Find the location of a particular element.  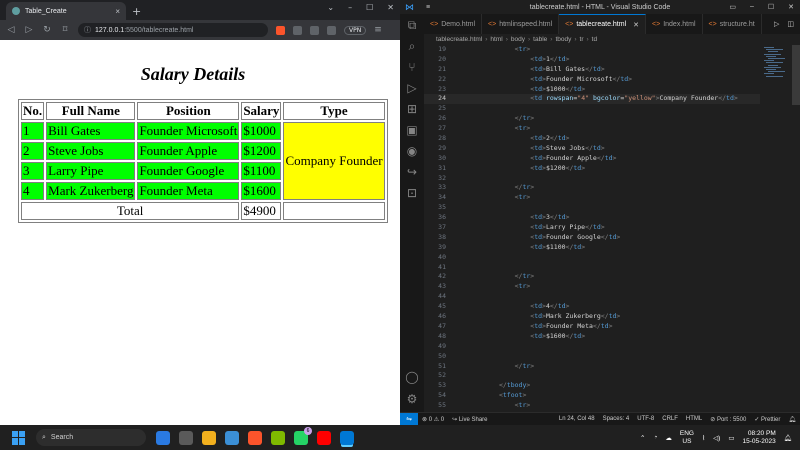

wifi-icon: ⌇ is located at coordinates (703, 438).